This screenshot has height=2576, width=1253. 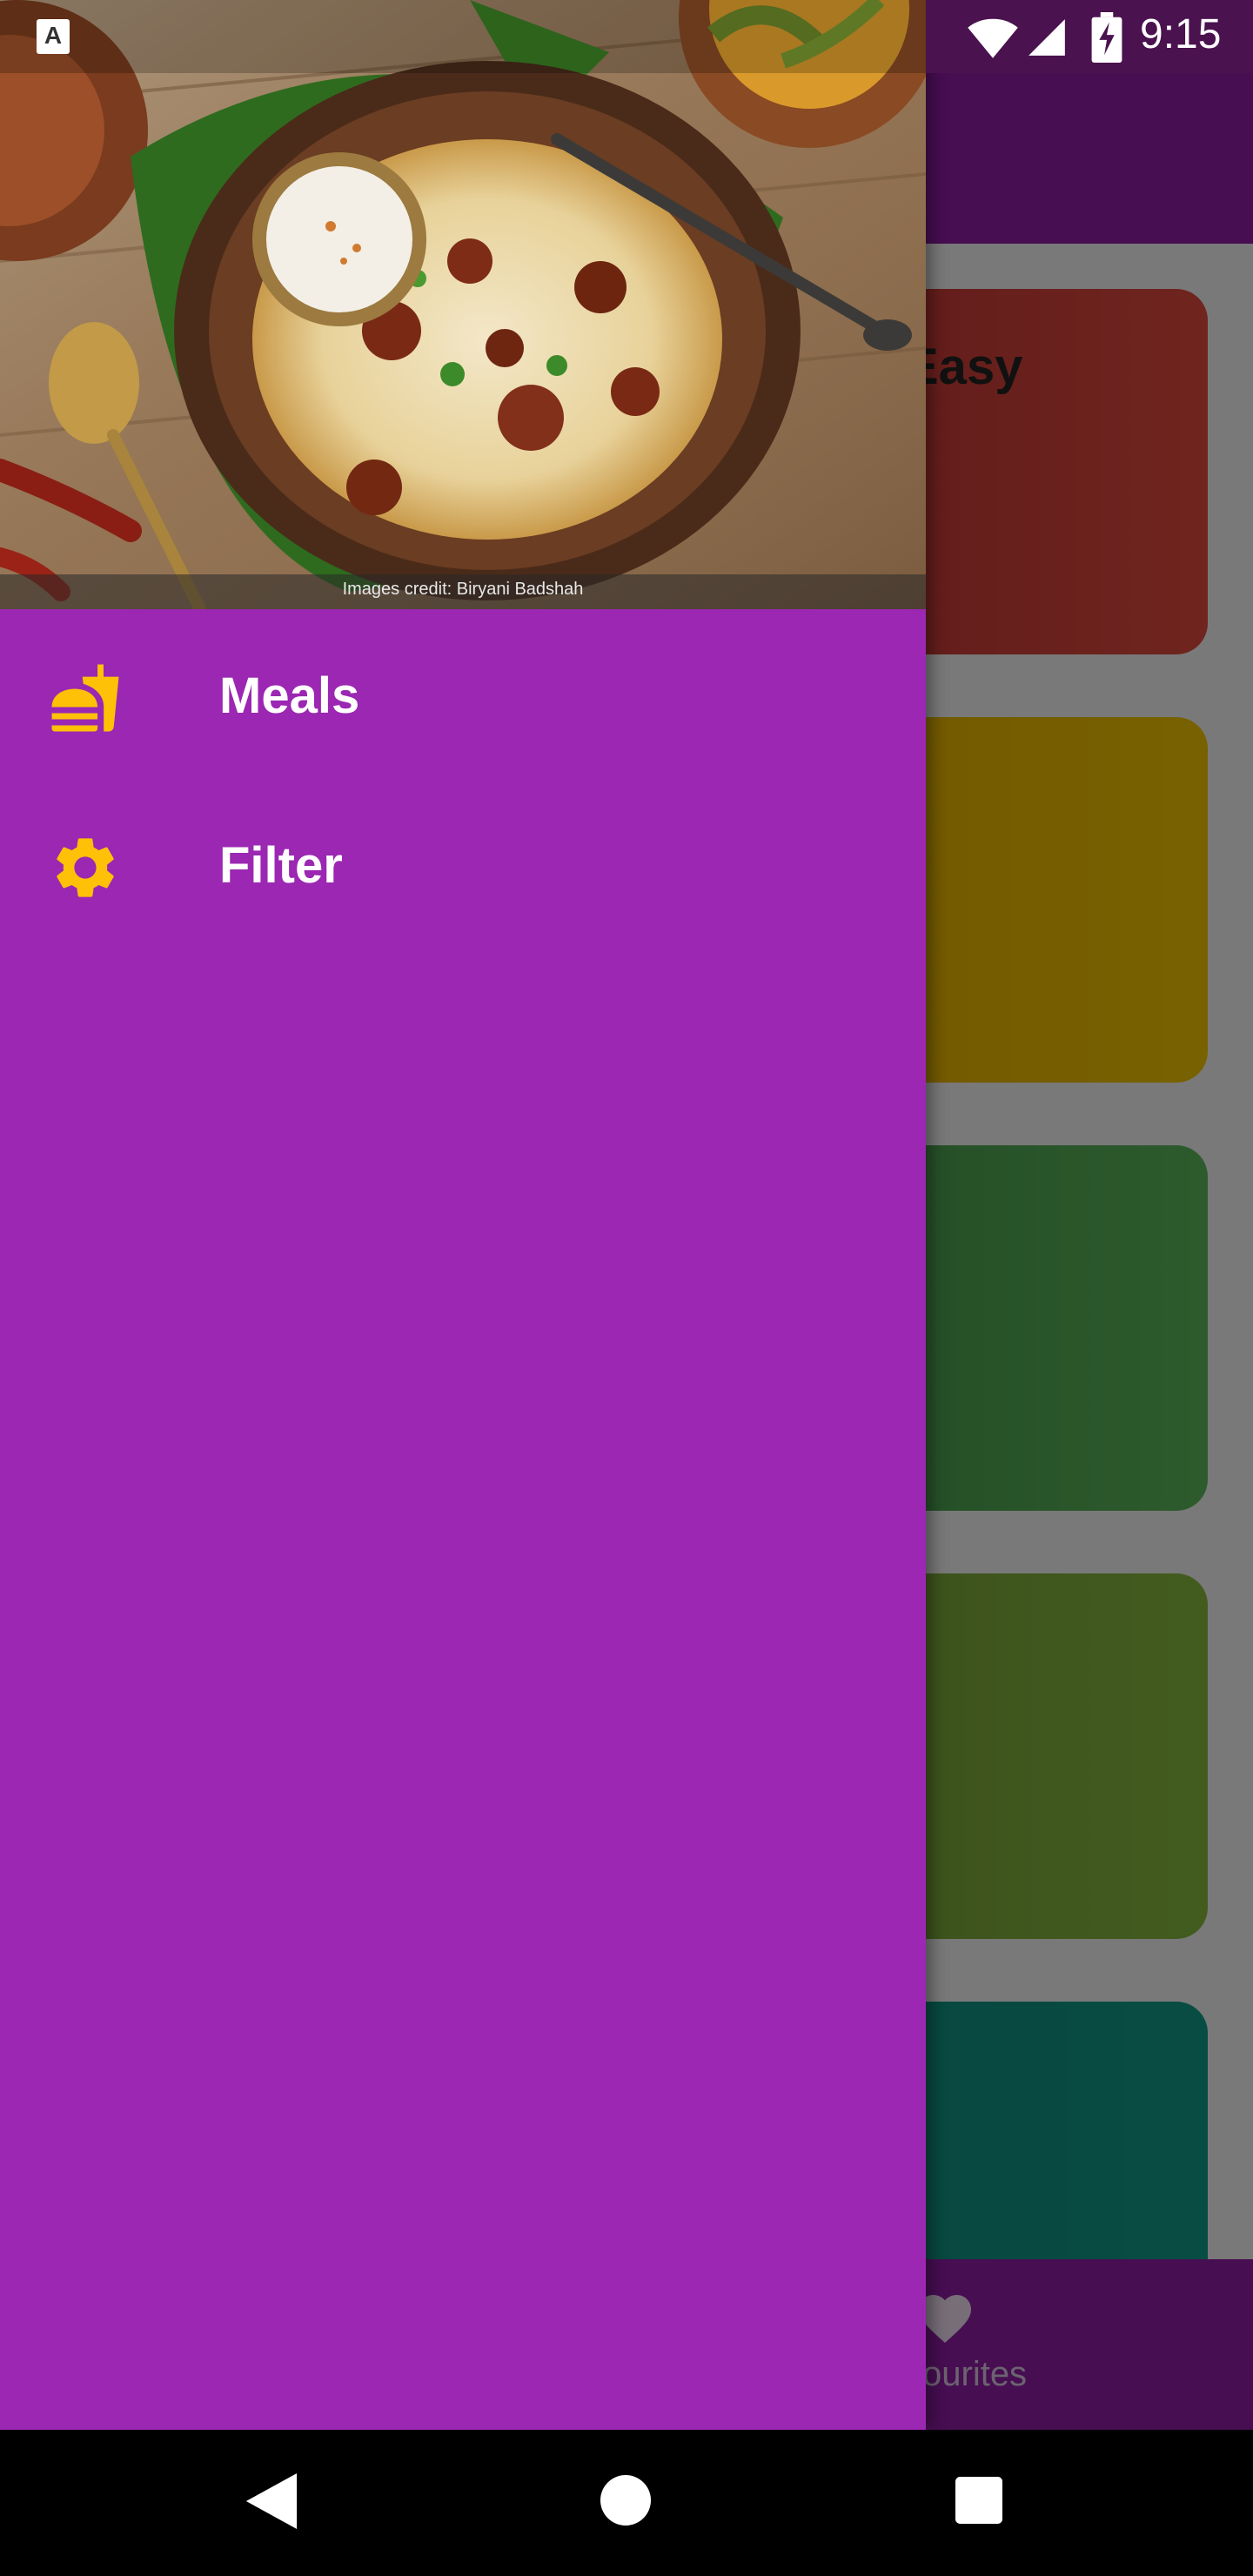 What do you see at coordinates (1181, 34) in the screenshot?
I see `status-bar-clock: 9:15` at bounding box center [1181, 34].